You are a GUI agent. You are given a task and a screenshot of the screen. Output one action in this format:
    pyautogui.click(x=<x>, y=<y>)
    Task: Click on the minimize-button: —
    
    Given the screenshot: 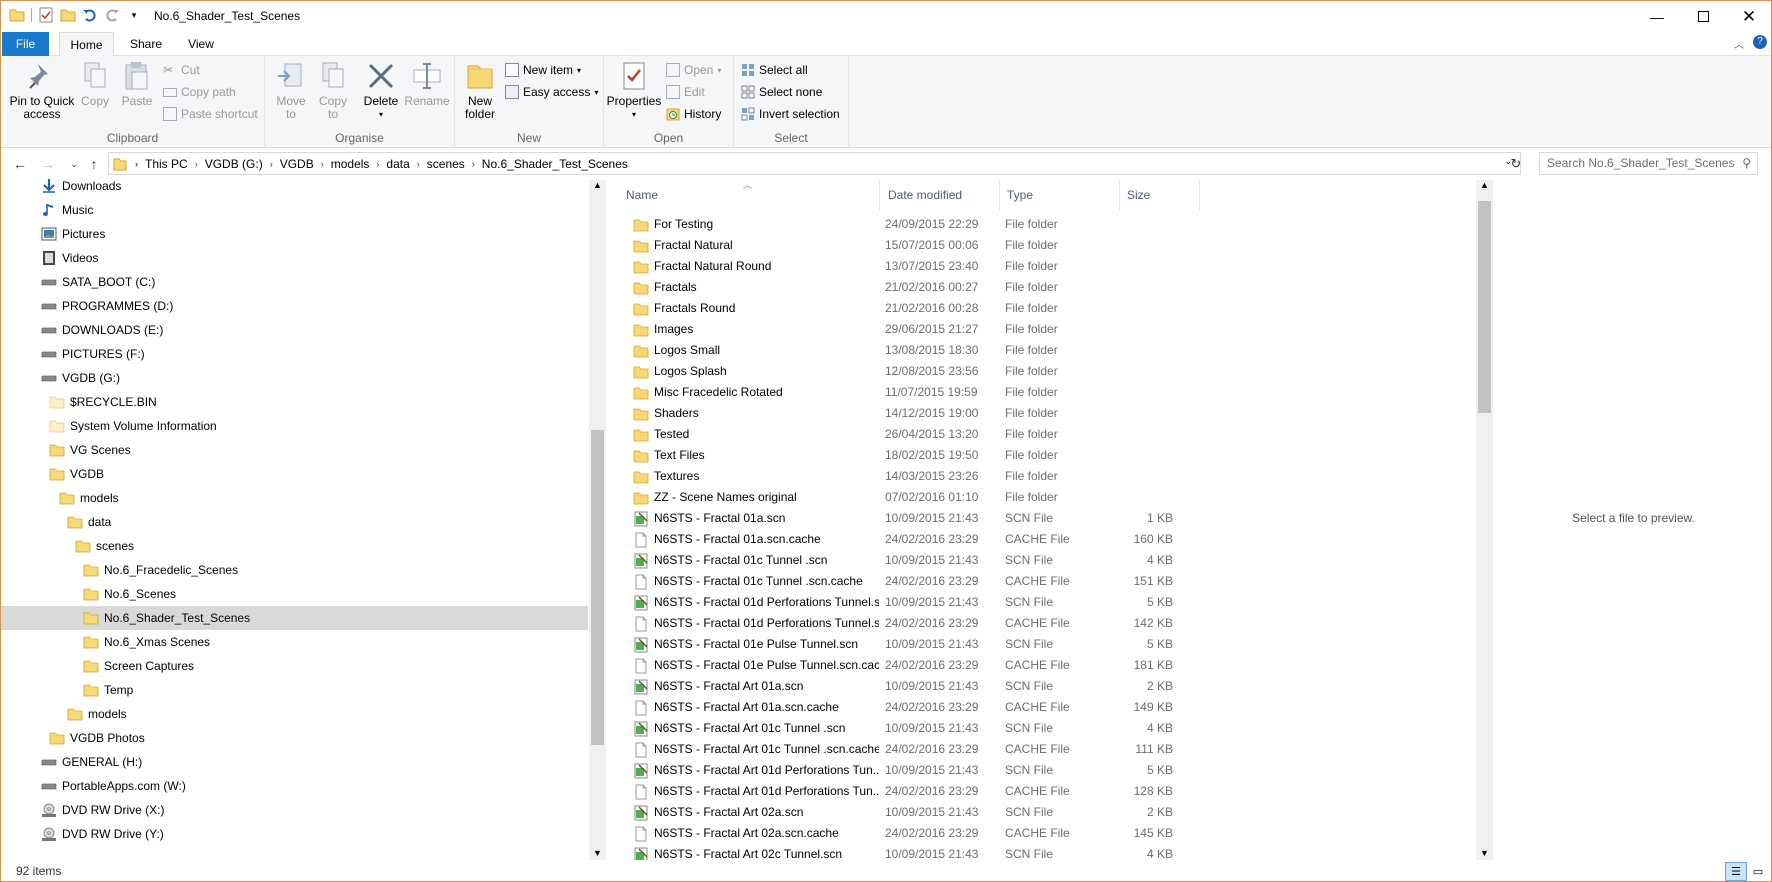 What is the action you would take?
    pyautogui.click(x=1657, y=16)
    